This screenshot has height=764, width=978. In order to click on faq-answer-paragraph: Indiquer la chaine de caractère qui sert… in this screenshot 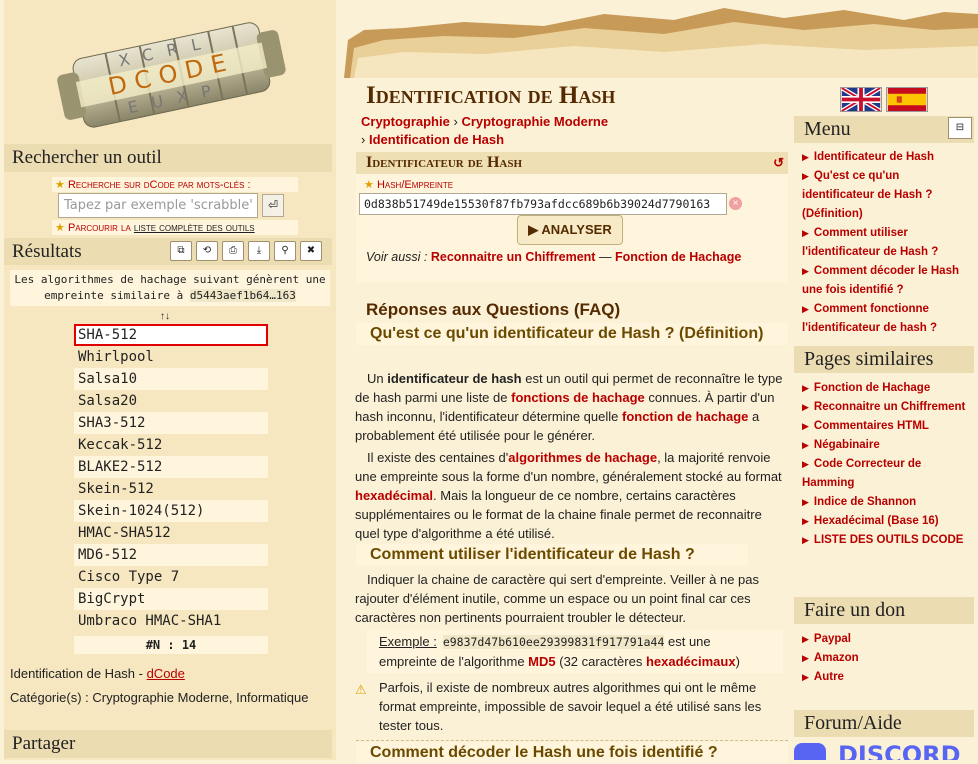, I will do `click(557, 598)`.